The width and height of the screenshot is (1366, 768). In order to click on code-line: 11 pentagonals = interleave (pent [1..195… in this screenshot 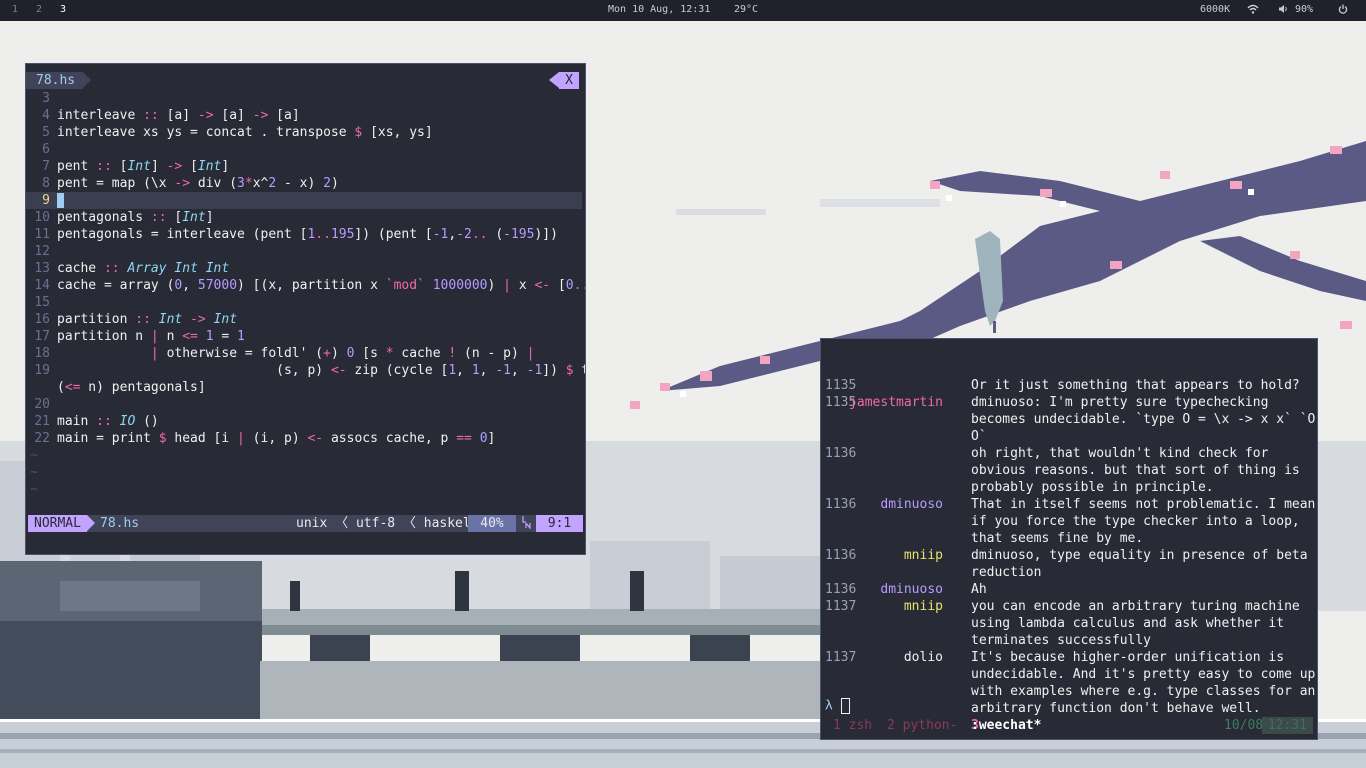, I will do `click(305, 234)`.